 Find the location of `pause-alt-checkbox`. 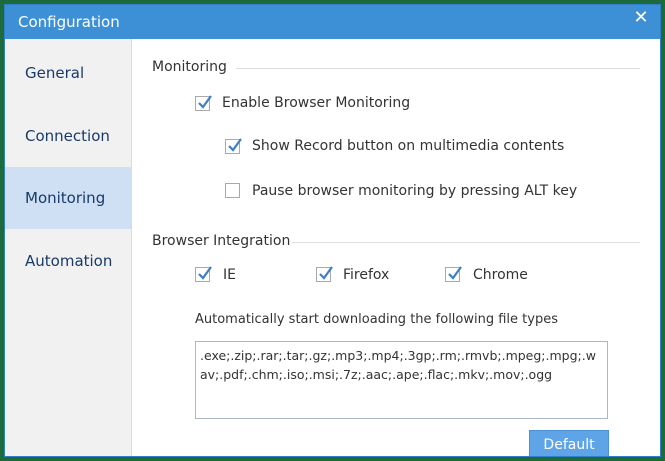

pause-alt-checkbox is located at coordinates (232, 190).